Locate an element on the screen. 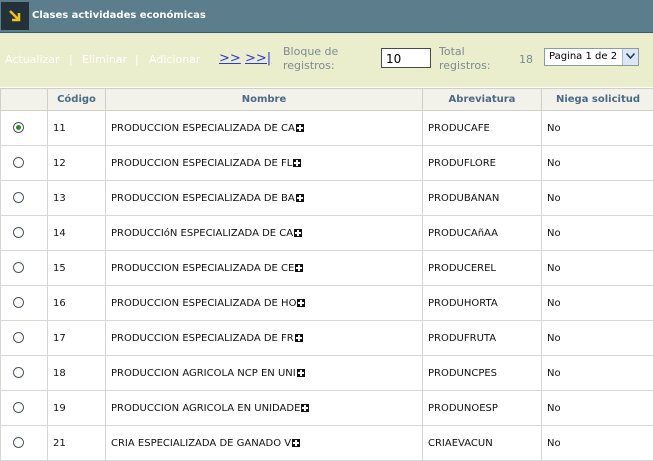 This screenshot has width=653, height=461. total-registros-value: 18 is located at coordinates (526, 59).